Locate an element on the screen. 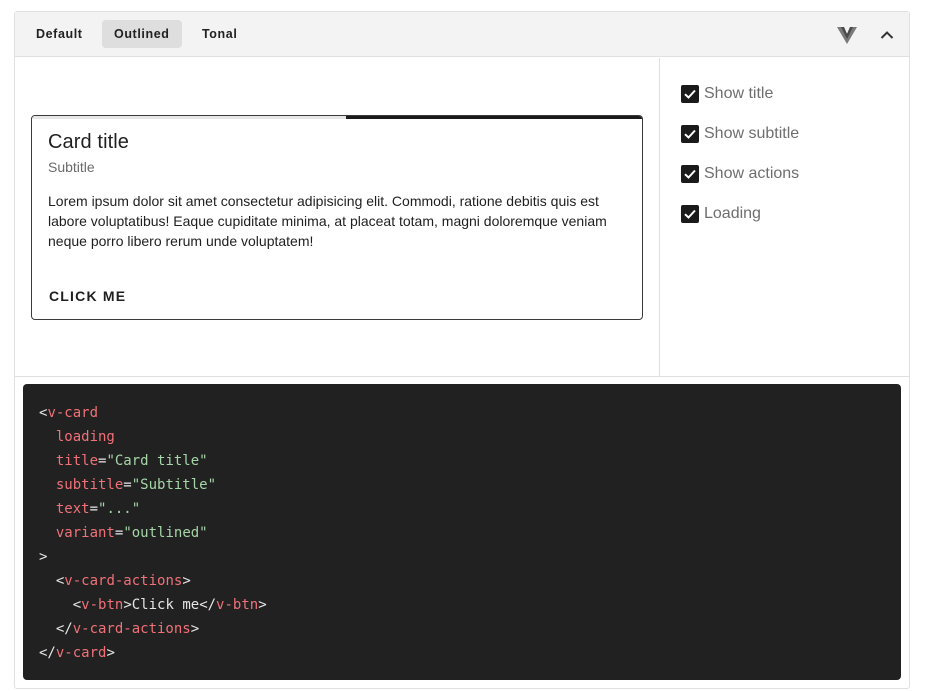 Image resolution: width=926 pixels, height=691 pixels. variant-toolbar: Default Outlined Tonal is located at coordinates (462, 34).